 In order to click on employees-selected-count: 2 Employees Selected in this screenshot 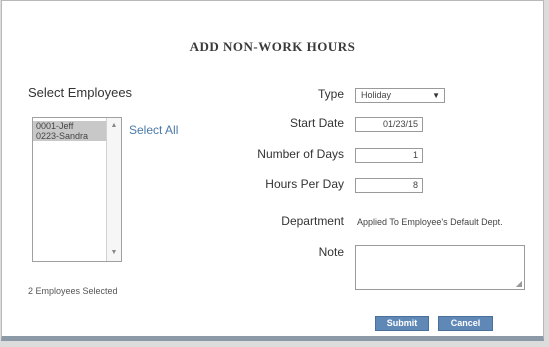, I will do `click(73, 291)`.